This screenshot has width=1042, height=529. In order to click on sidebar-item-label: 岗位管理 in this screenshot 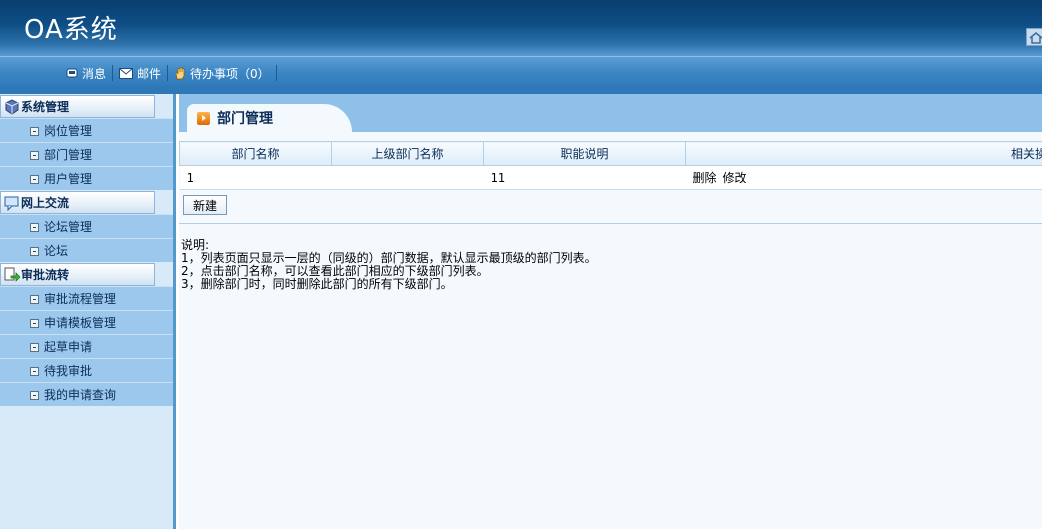, I will do `click(68, 131)`.